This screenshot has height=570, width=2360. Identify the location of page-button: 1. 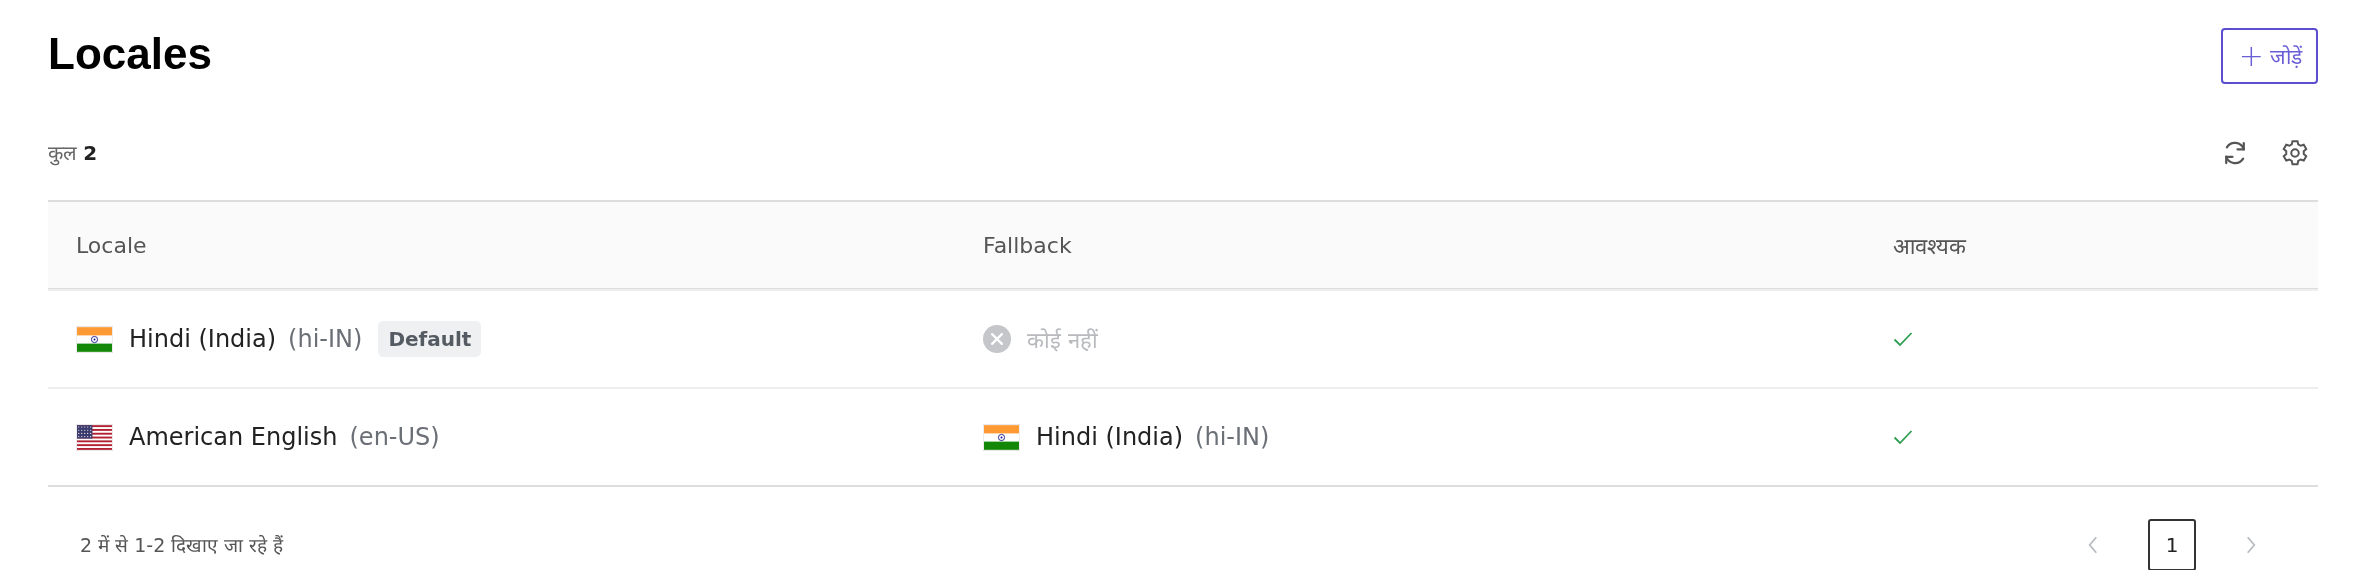
(2172, 544).